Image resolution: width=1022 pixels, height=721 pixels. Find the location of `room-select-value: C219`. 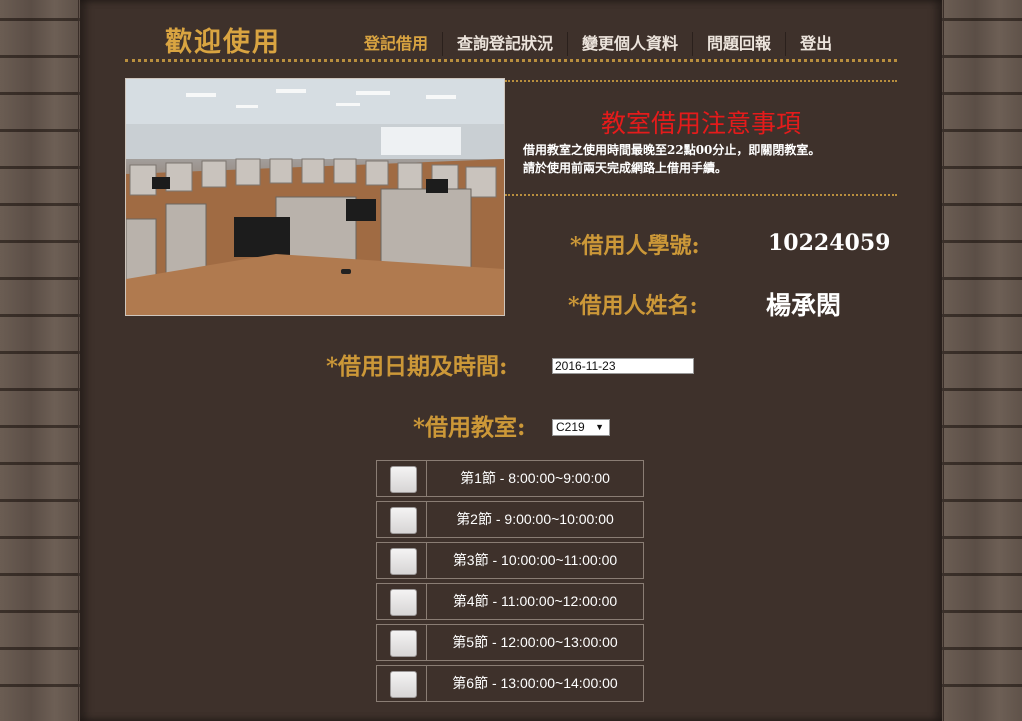

room-select-value: C219 is located at coordinates (570, 427).